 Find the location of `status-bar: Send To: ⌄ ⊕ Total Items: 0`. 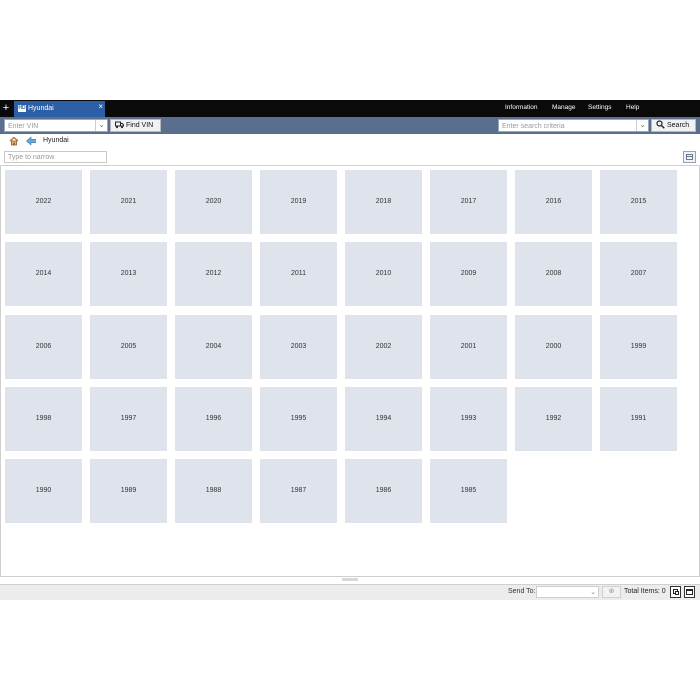

status-bar: Send To: ⌄ ⊕ Total Items: 0 is located at coordinates (350, 592).